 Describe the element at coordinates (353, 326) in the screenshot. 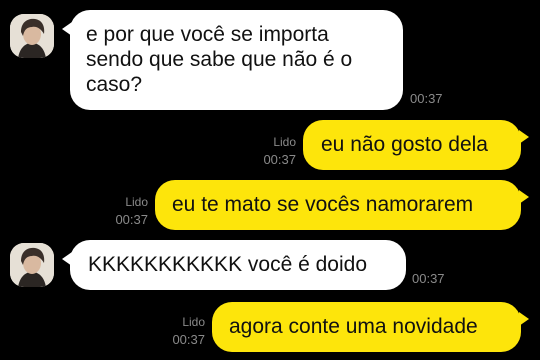

I see `message-text: agora conte uma novidade` at that location.